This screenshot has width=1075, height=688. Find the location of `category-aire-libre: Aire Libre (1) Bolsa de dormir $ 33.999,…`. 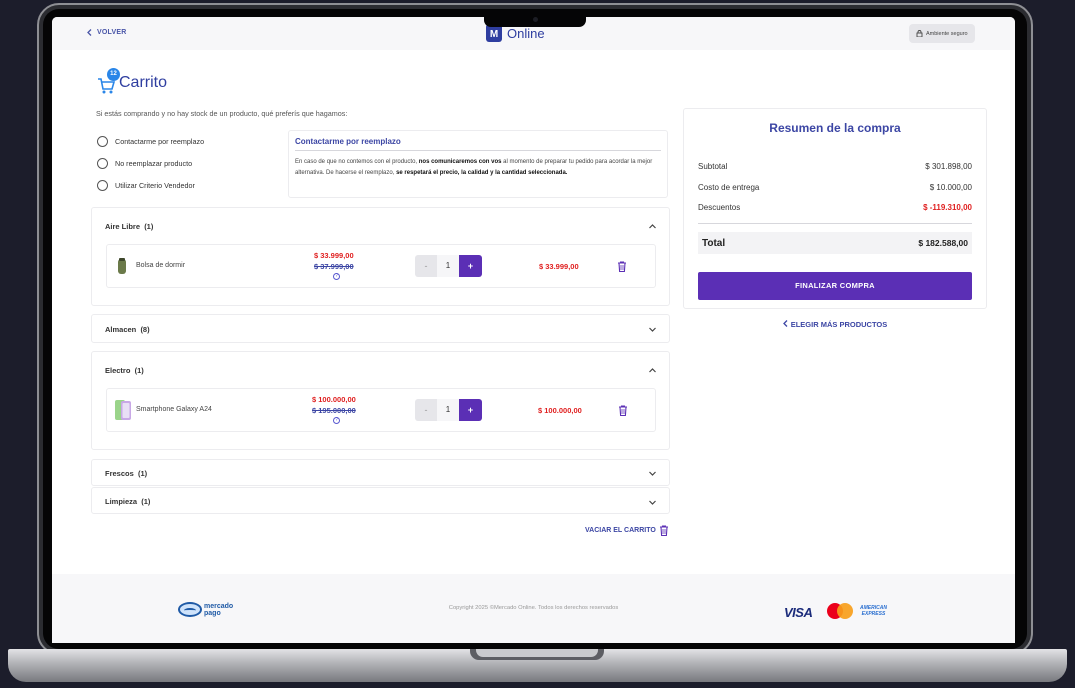

category-aire-libre: Aire Libre (1) Bolsa de dormir $ 33.999,… is located at coordinates (380, 256).